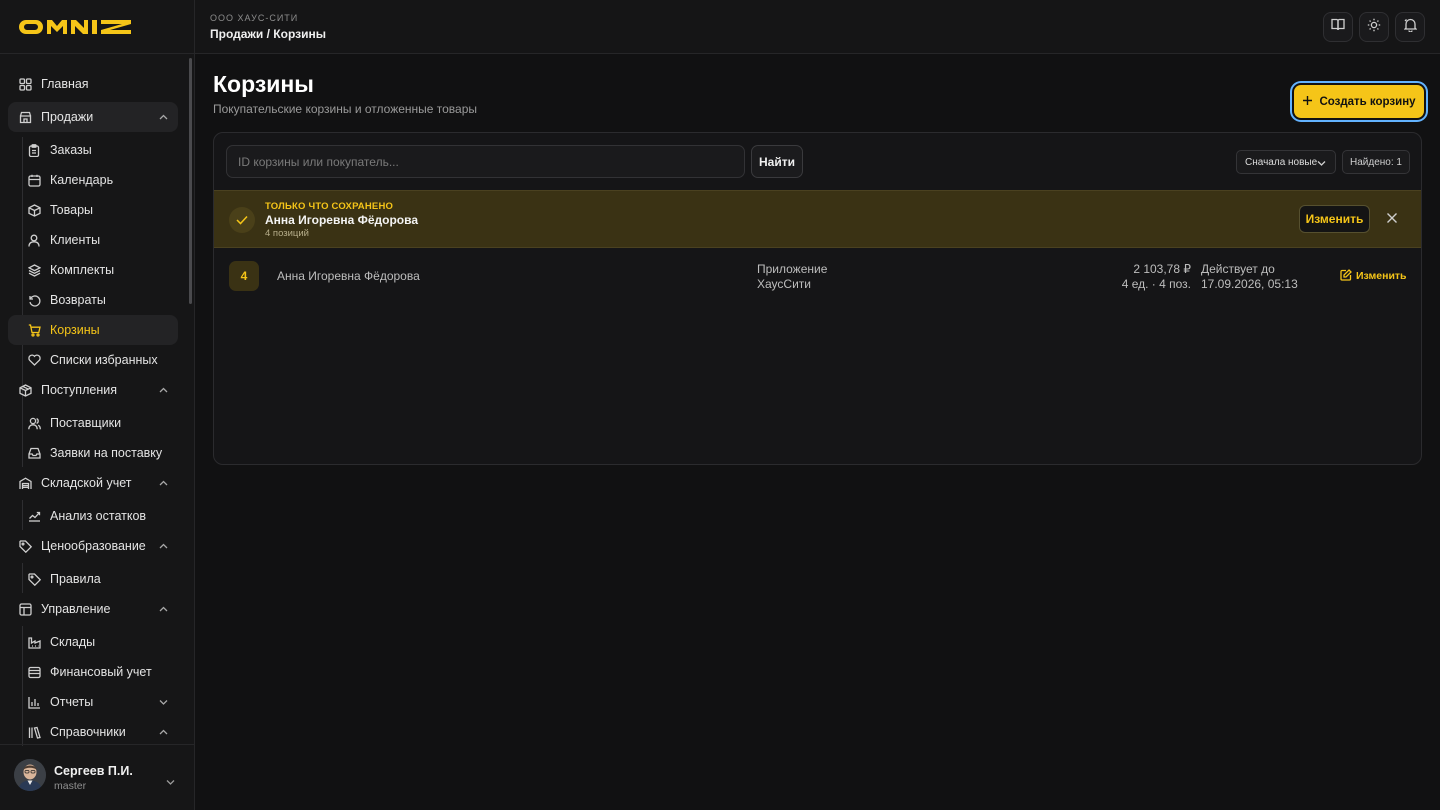  I want to click on bell-icon, so click(1410, 27).